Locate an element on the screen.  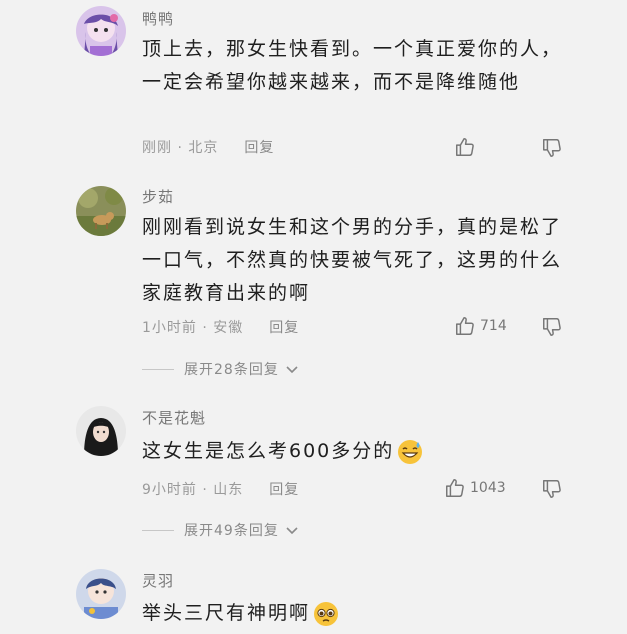
comment-meta: 9小时前 · 山东 回复 is located at coordinates (220, 489).